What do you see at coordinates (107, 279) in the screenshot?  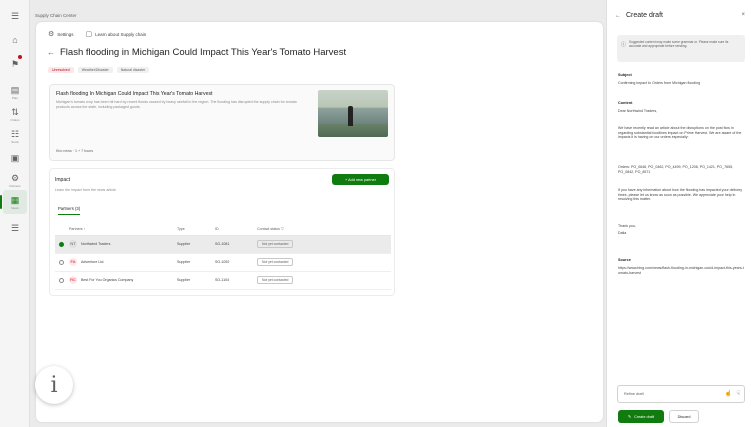 I see `partner-name: Best For You Organics Company` at bounding box center [107, 279].